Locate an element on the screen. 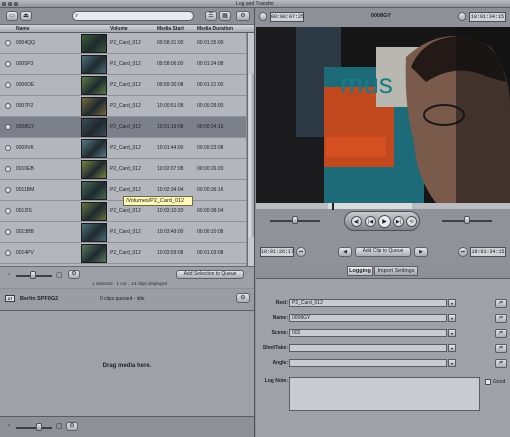  go-to-in-button: ⏮ is located at coordinates (301, 252).